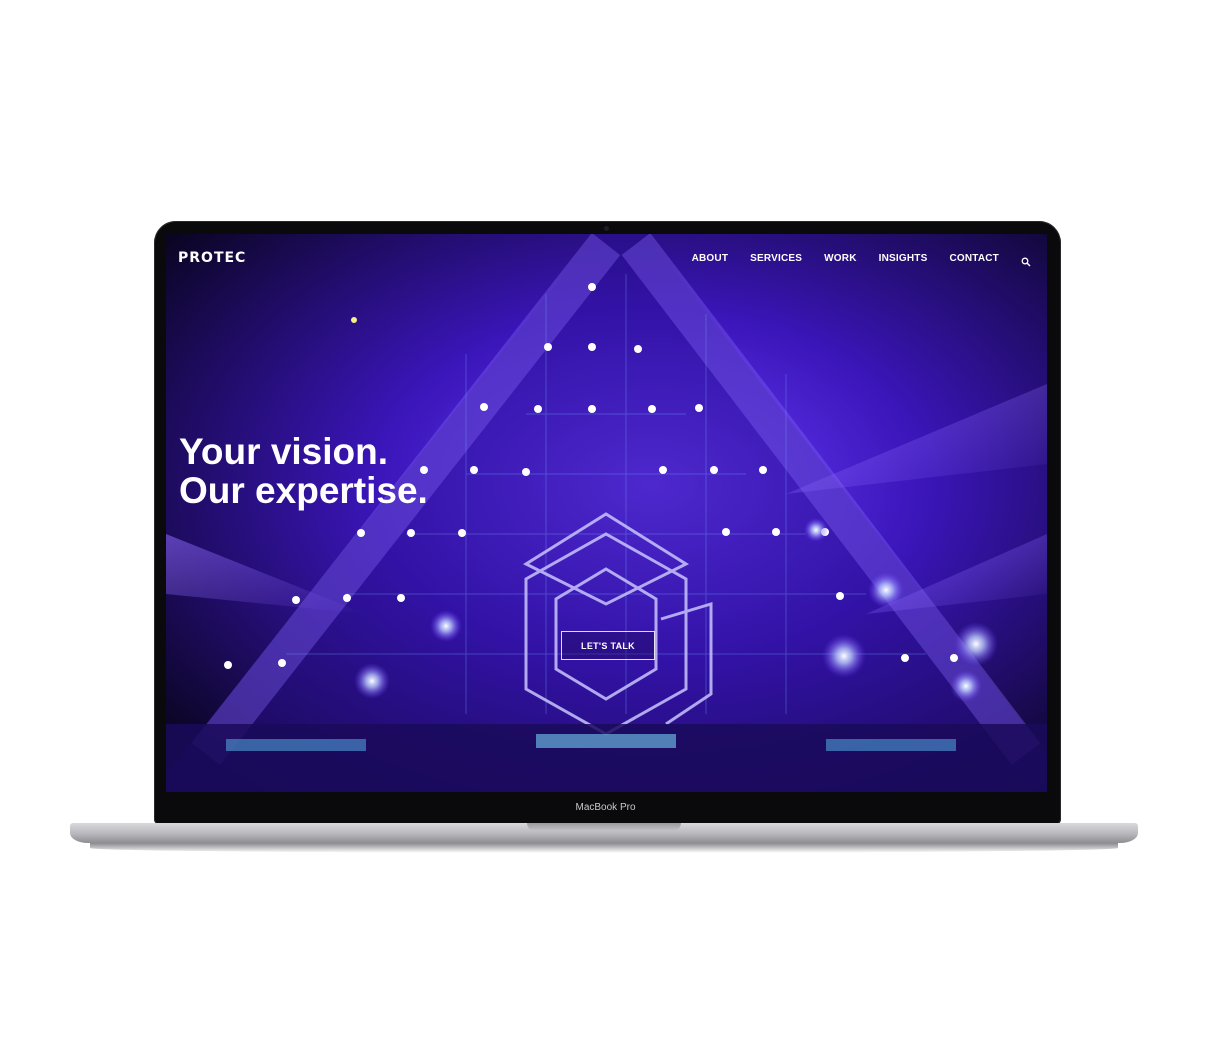 The width and height of the screenshot is (1211, 1038). Describe the element at coordinates (840, 258) in the screenshot. I see `nav-item-work: WORK` at that location.